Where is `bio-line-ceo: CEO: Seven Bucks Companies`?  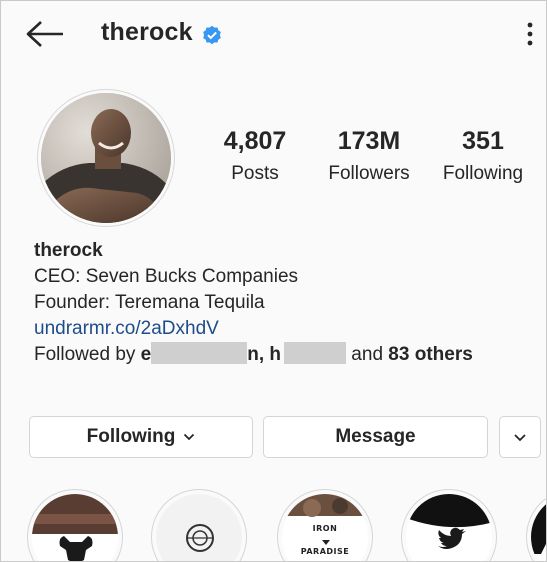 bio-line-ceo: CEO: Seven Bucks Companies is located at coordinates (166, 276).